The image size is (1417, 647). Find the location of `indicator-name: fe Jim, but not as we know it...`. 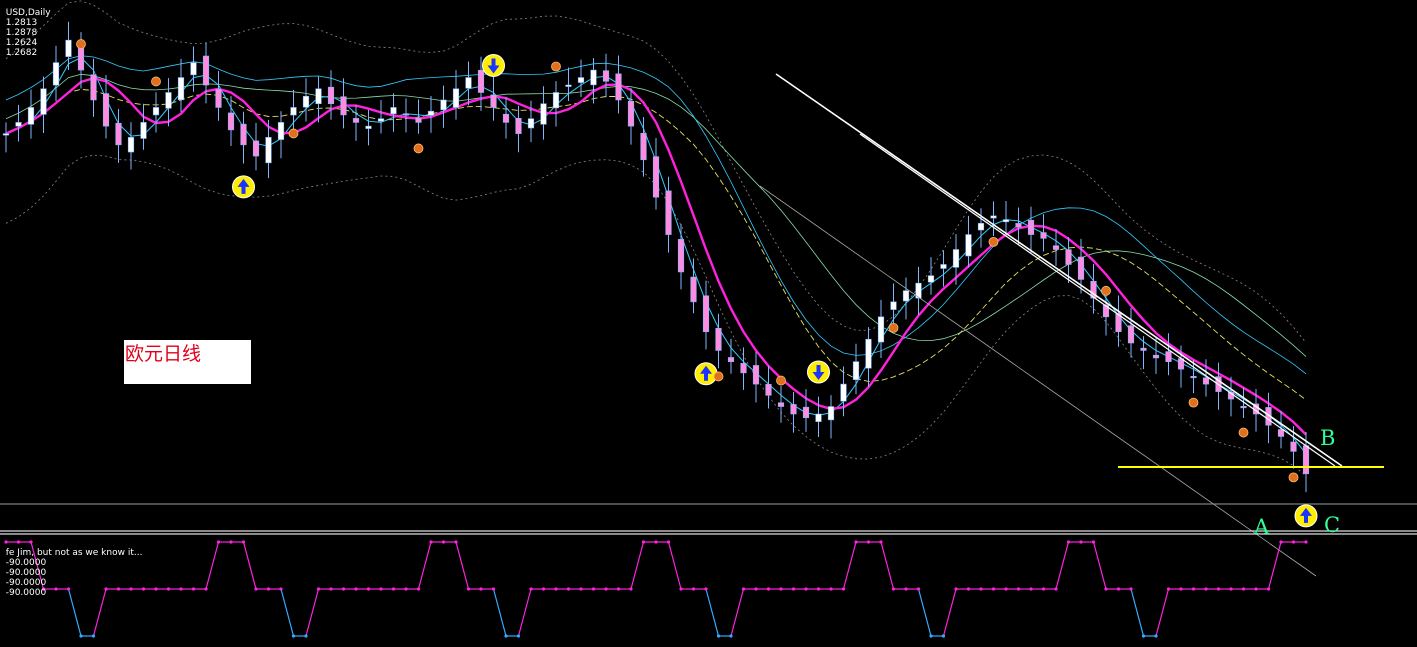

indicator-name: fe Jim, but not as we know it... is located at coordinates (74, 553).